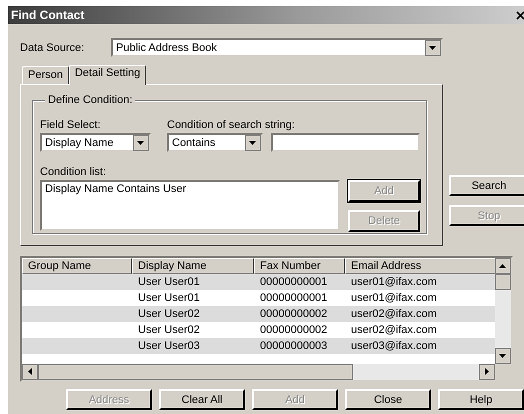 This screenshot has width=524, height=414. I want to click on scroll-down-icon, so click(503, 356).